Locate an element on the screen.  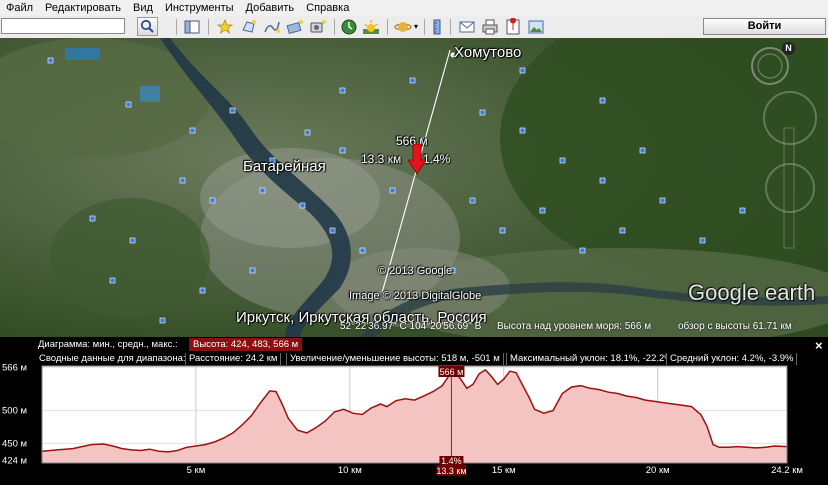
sidebar-toggle-icon is located at coordinates (192, 27).